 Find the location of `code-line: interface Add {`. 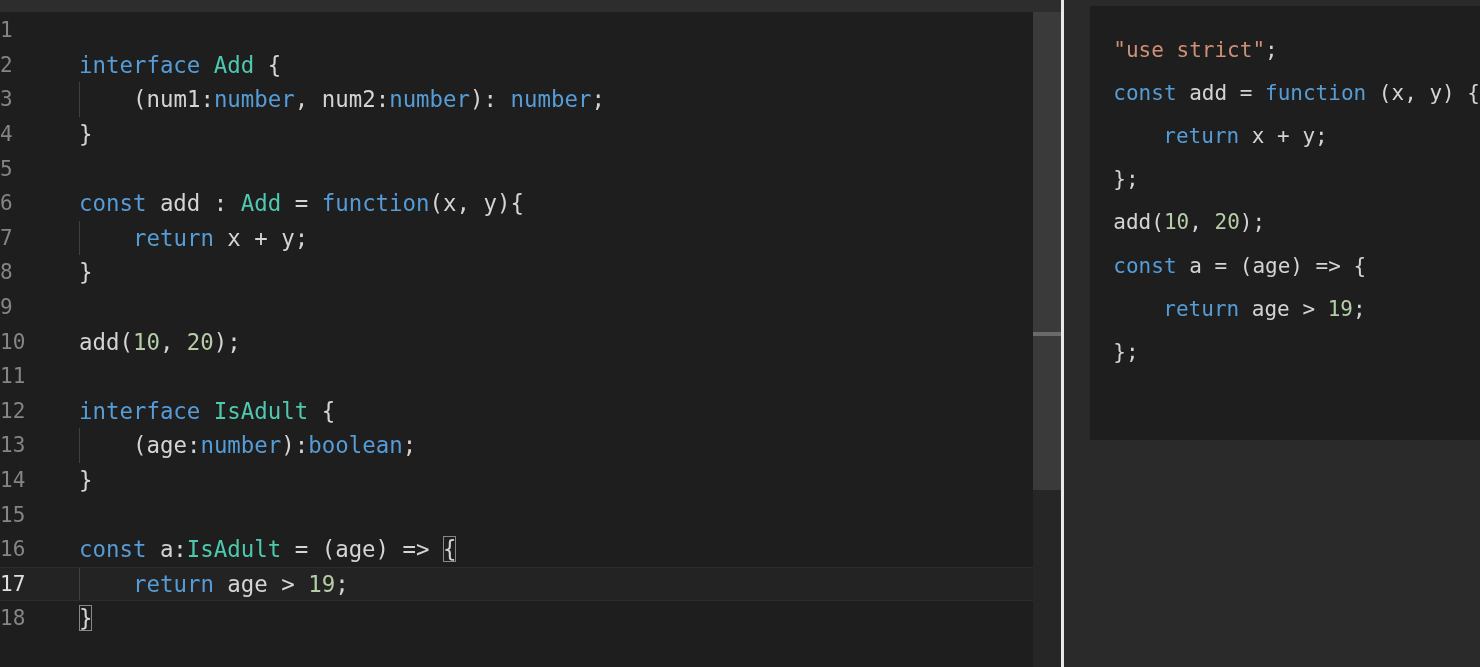

code-line: interface Add { is located at coordinates (180, 64).